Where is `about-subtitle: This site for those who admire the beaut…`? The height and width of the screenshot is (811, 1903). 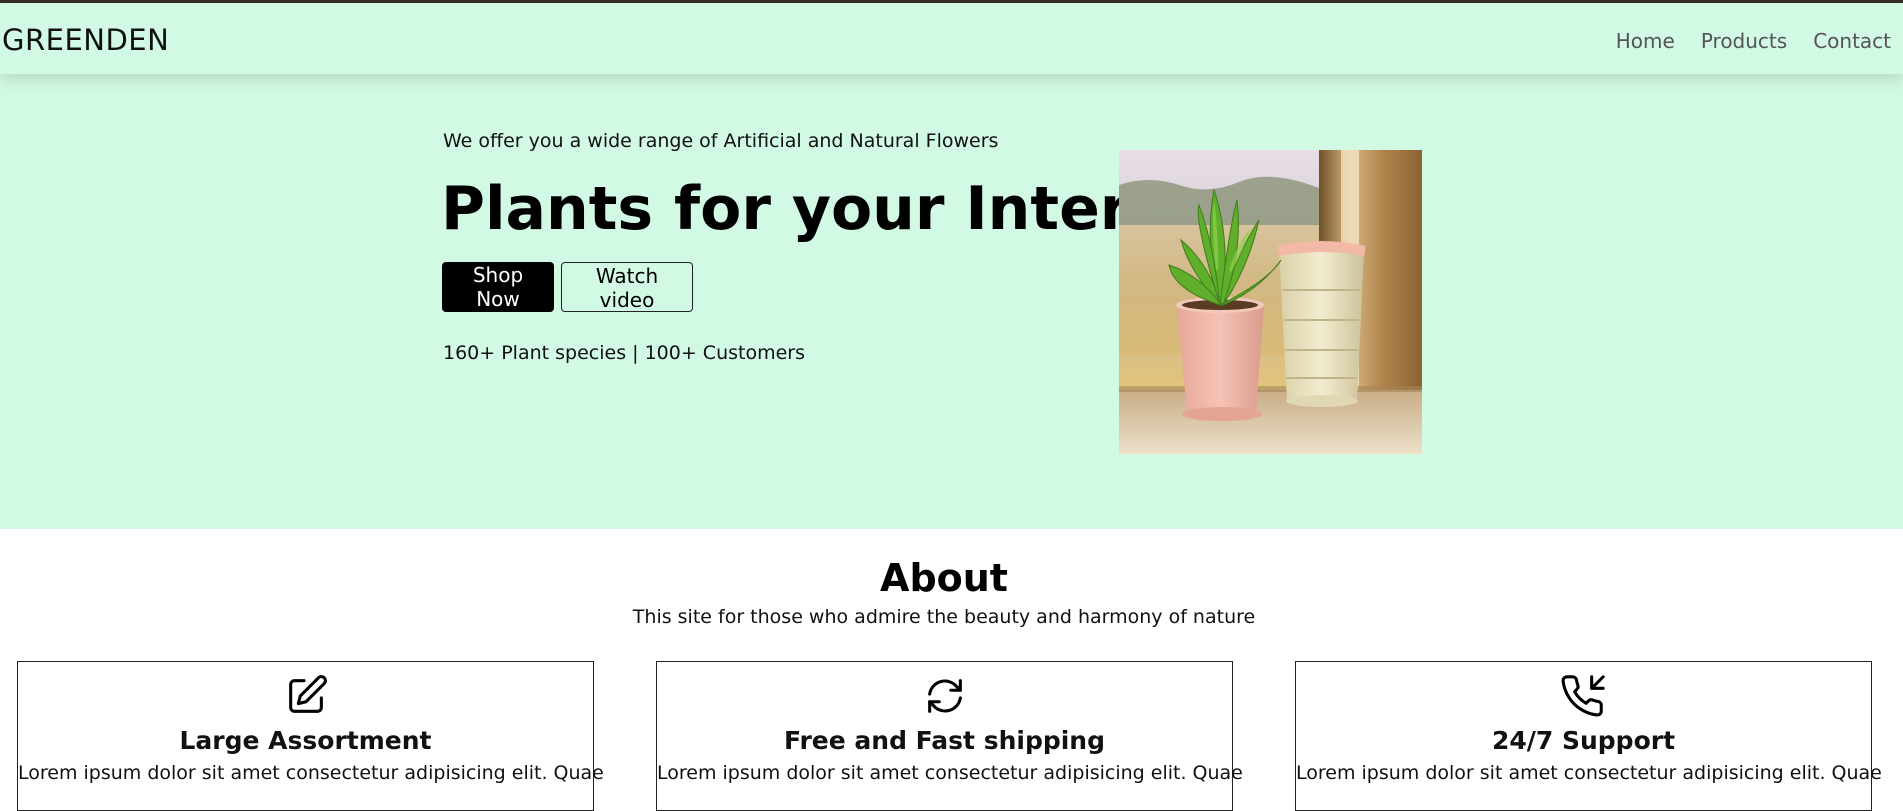
about-subtitle: This site for those who admire the beaut… is located at coordinates (944, 617).